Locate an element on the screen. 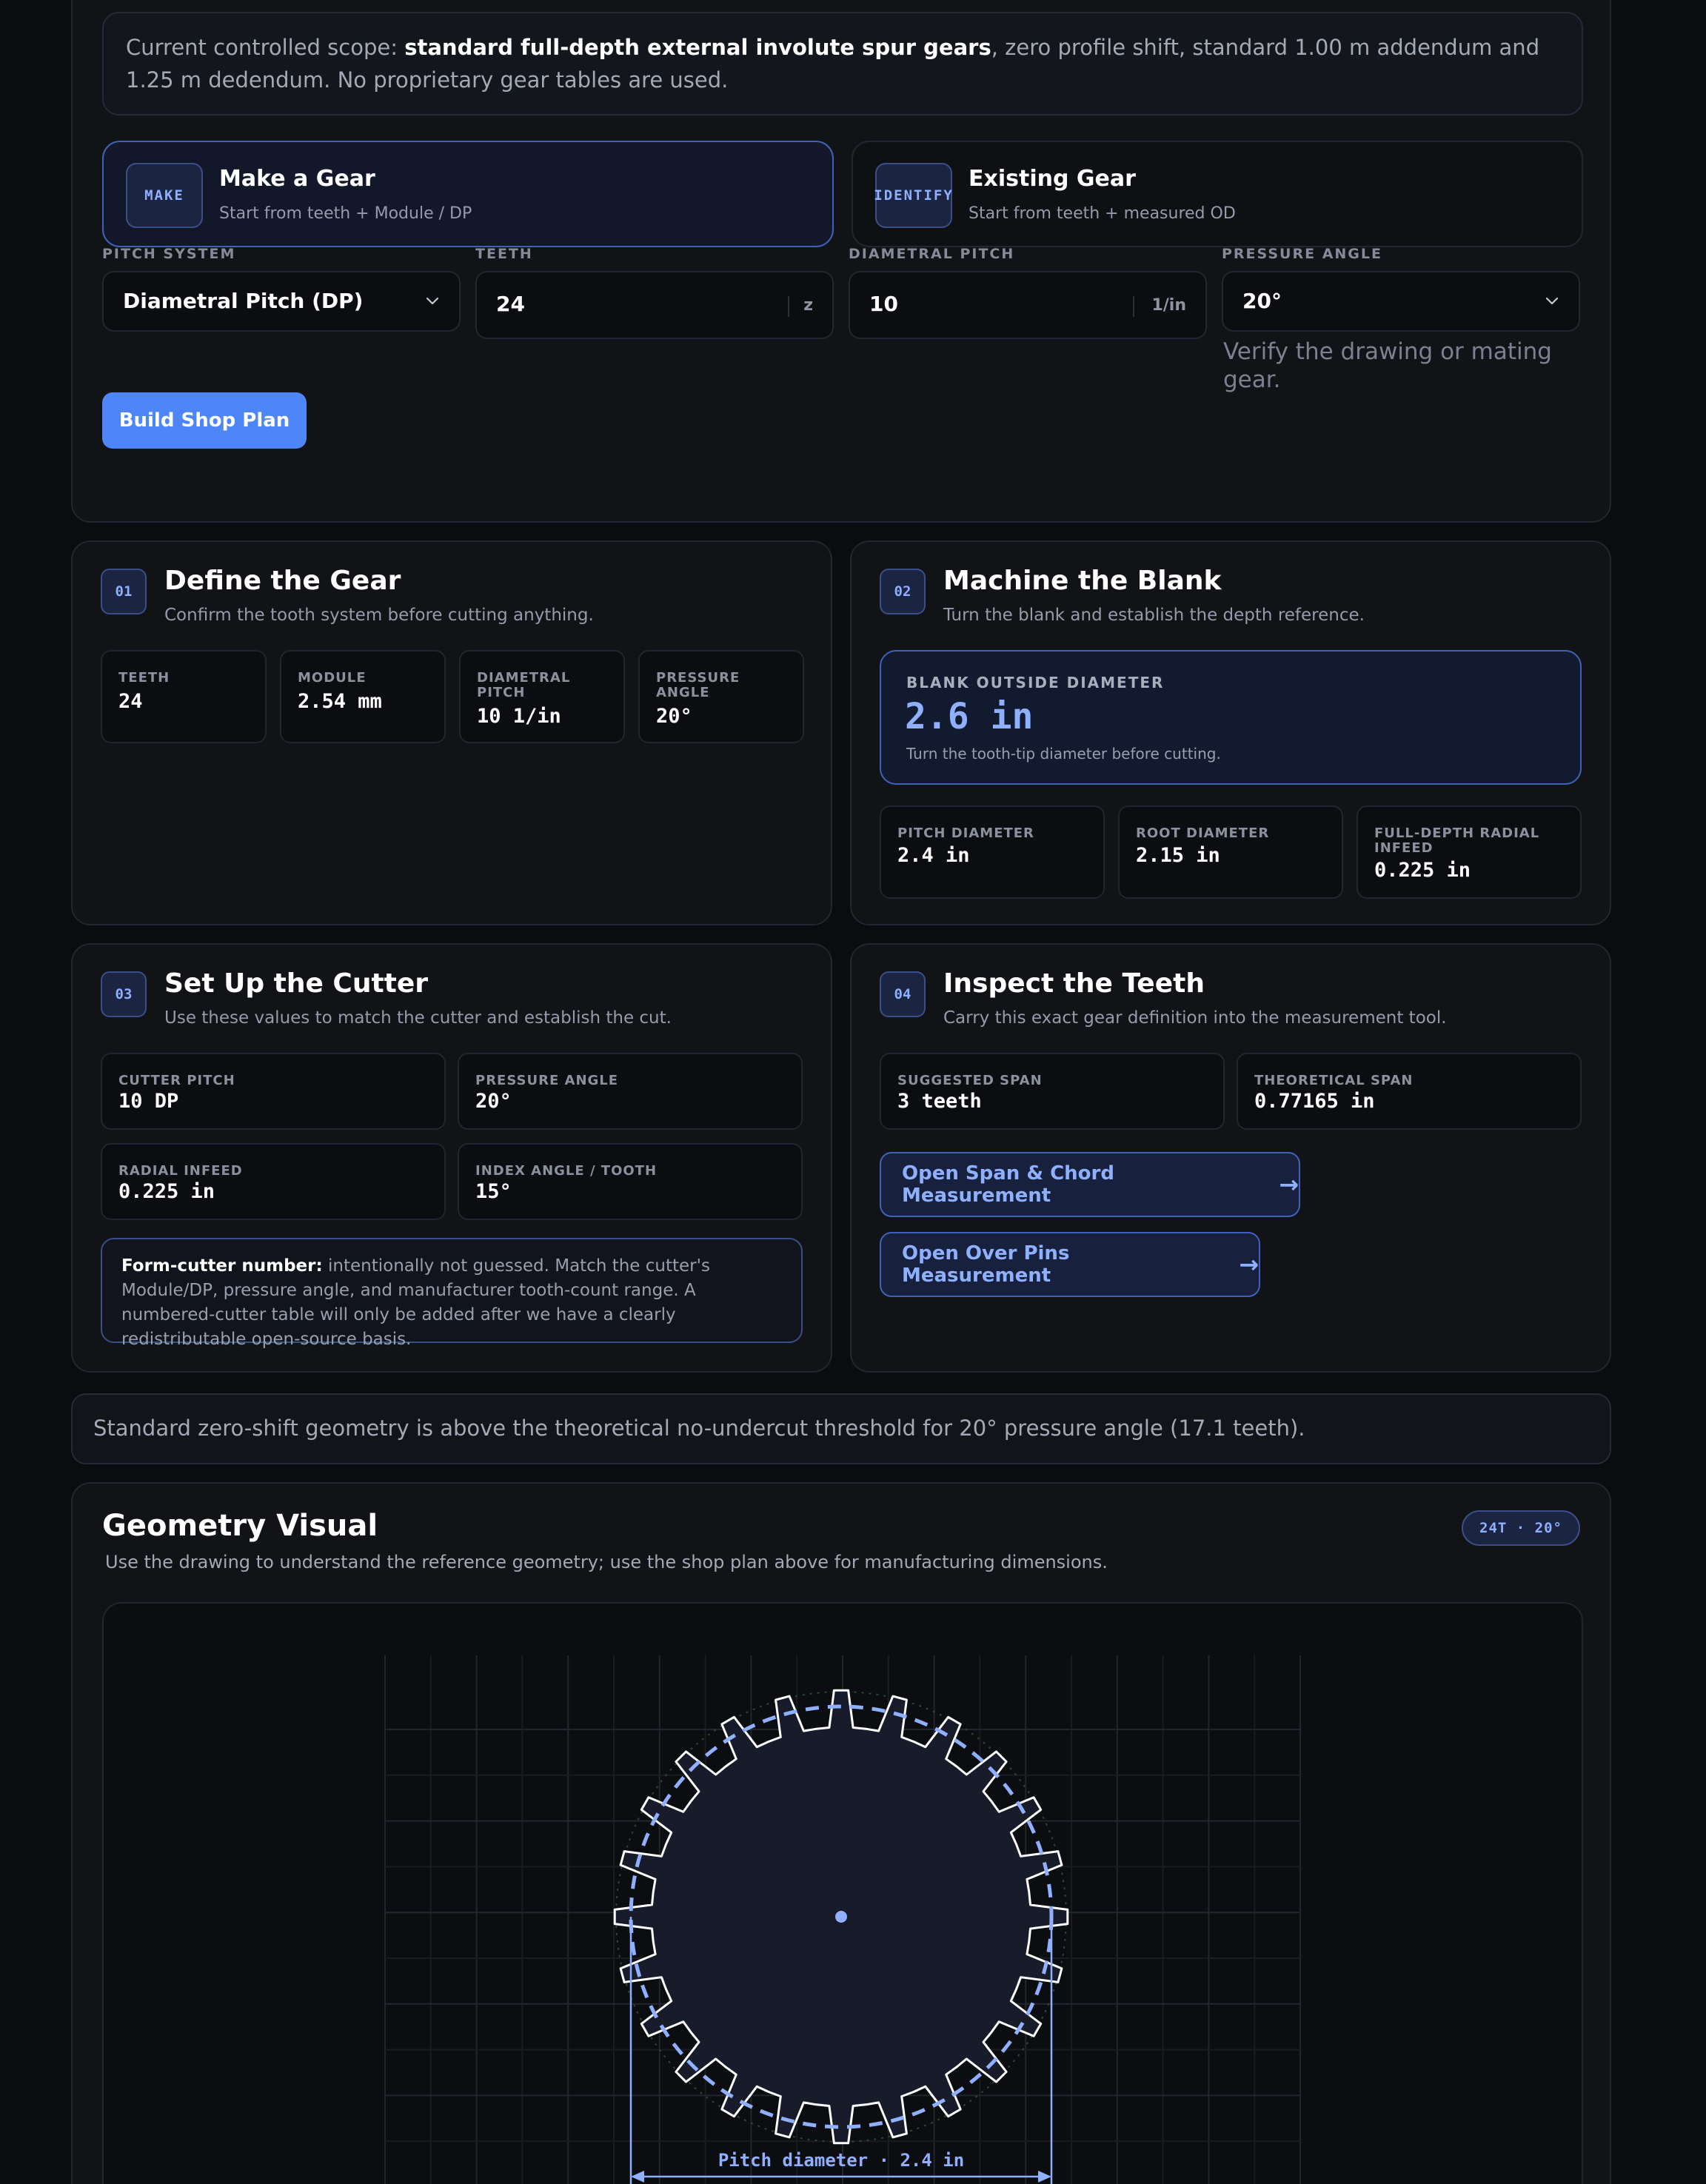 This screenshot has height=2184, width=1706. teeth-value: 24 is located at coordinates (510, 304).